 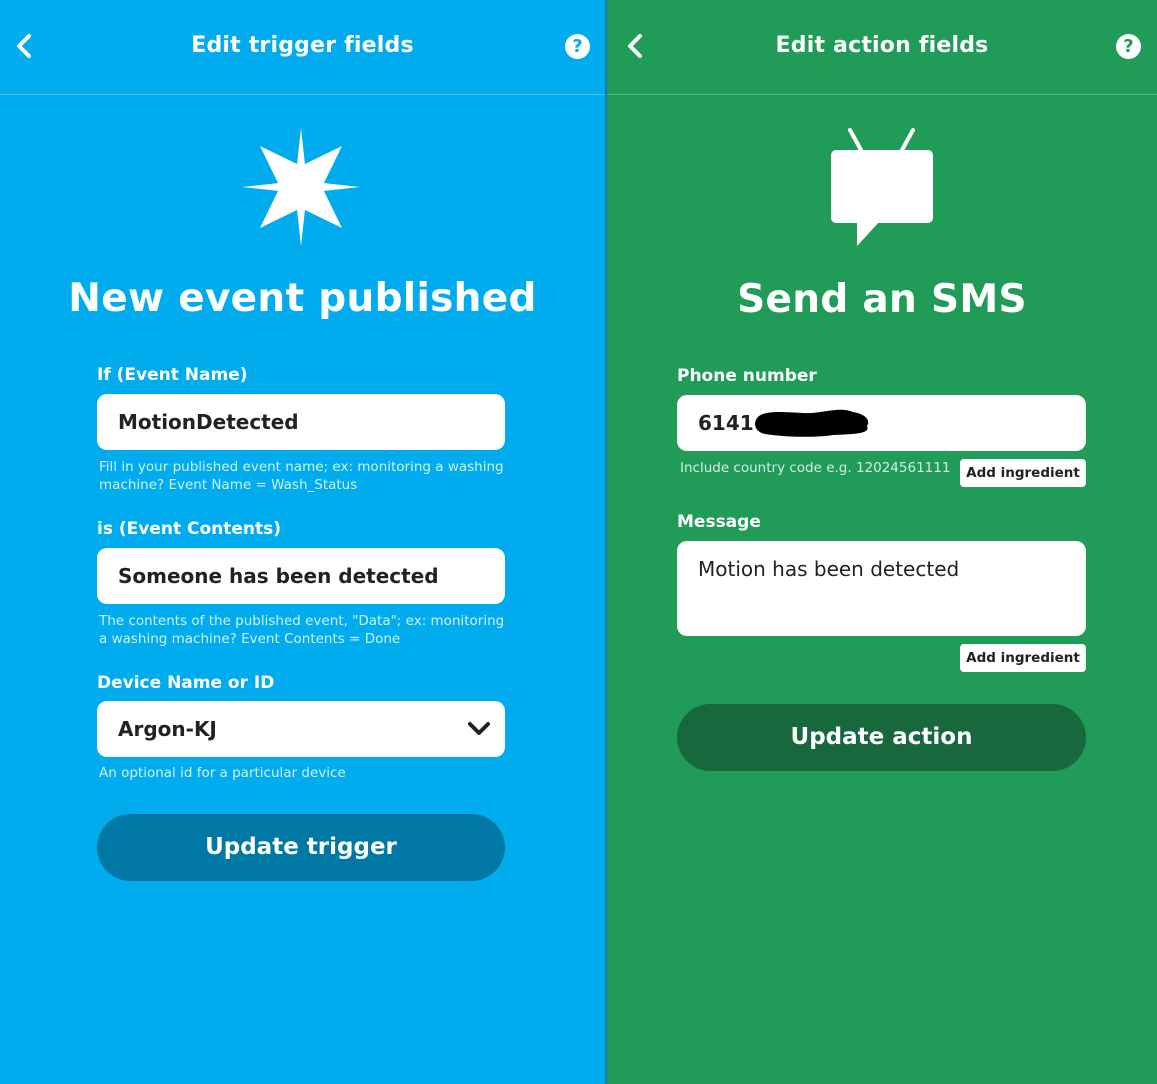 I want to click on particle-star-icon, so click(x=301, y=187).